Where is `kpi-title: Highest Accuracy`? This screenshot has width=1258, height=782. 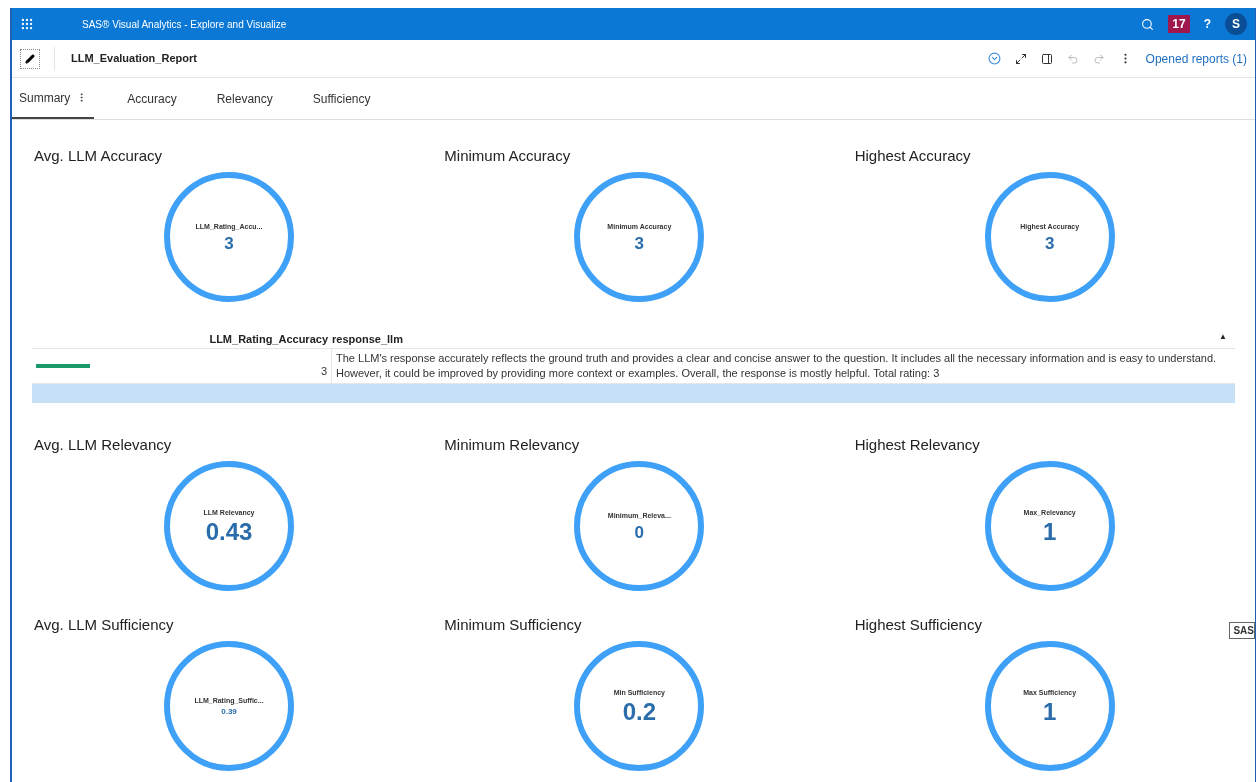 kpi-title: Highest Accuracy is located at coordinates (912, 156).